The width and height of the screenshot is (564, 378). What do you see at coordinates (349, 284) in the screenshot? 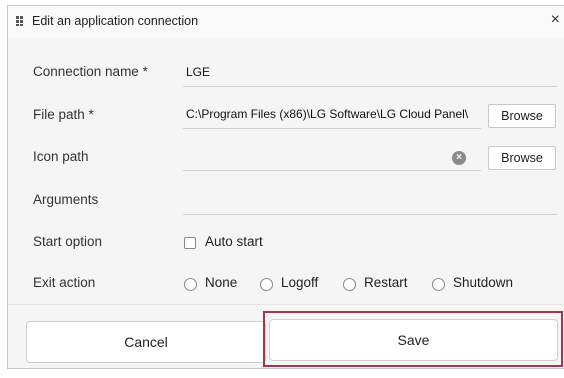
I see `exit-restart-radio` at bounding box center [349, 284].